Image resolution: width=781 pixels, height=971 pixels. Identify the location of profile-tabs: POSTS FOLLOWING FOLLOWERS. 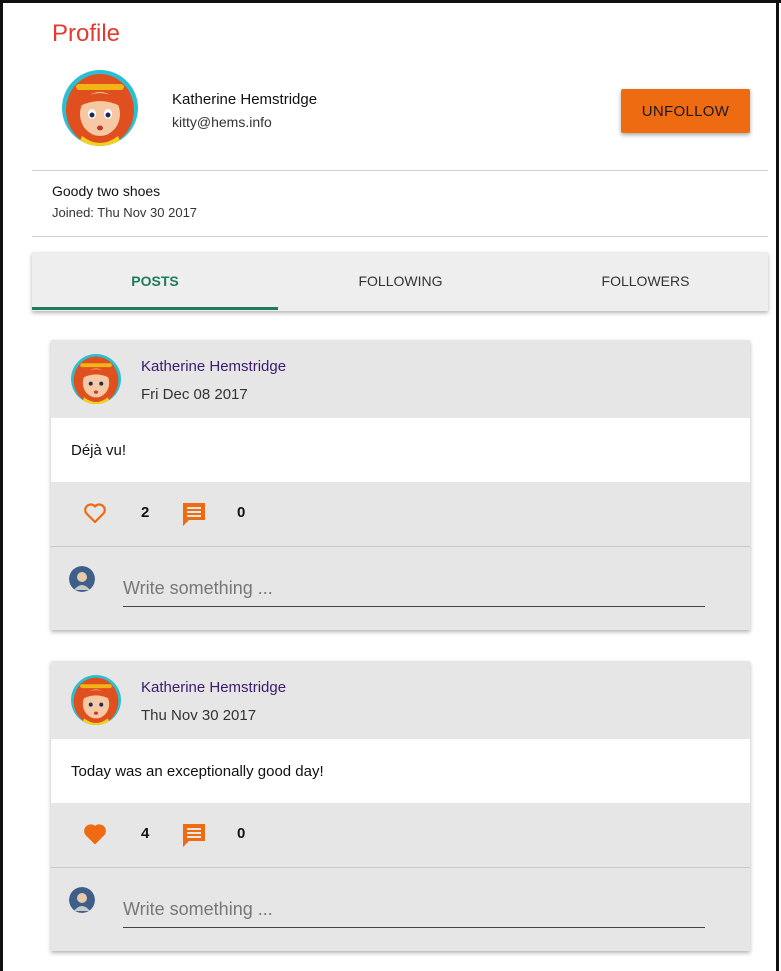
(400, 281).